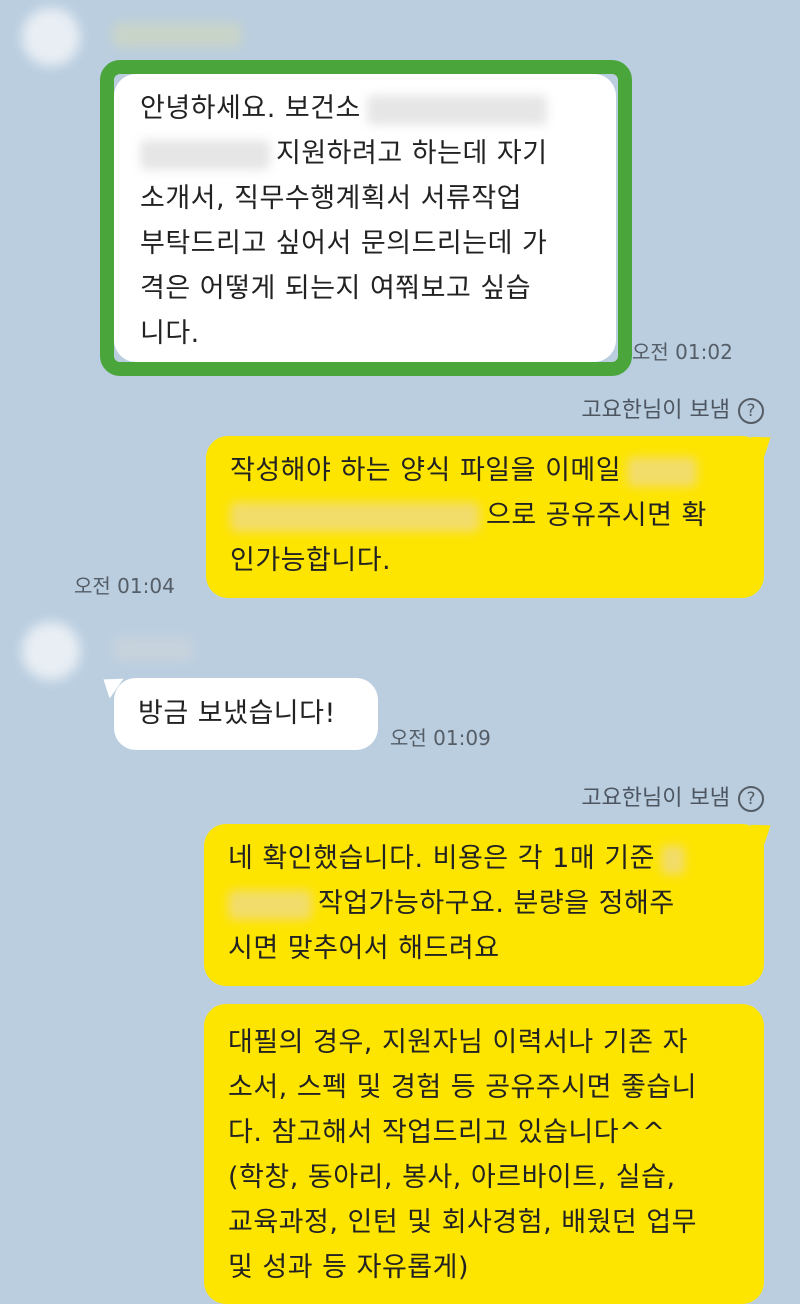 The image size is (800, 1304). Describe the element at coordinates (458, 1042) in the screenshot. I see `message-line: 대필의 경우, 지원자님 이력서나 기존 자` at that location.